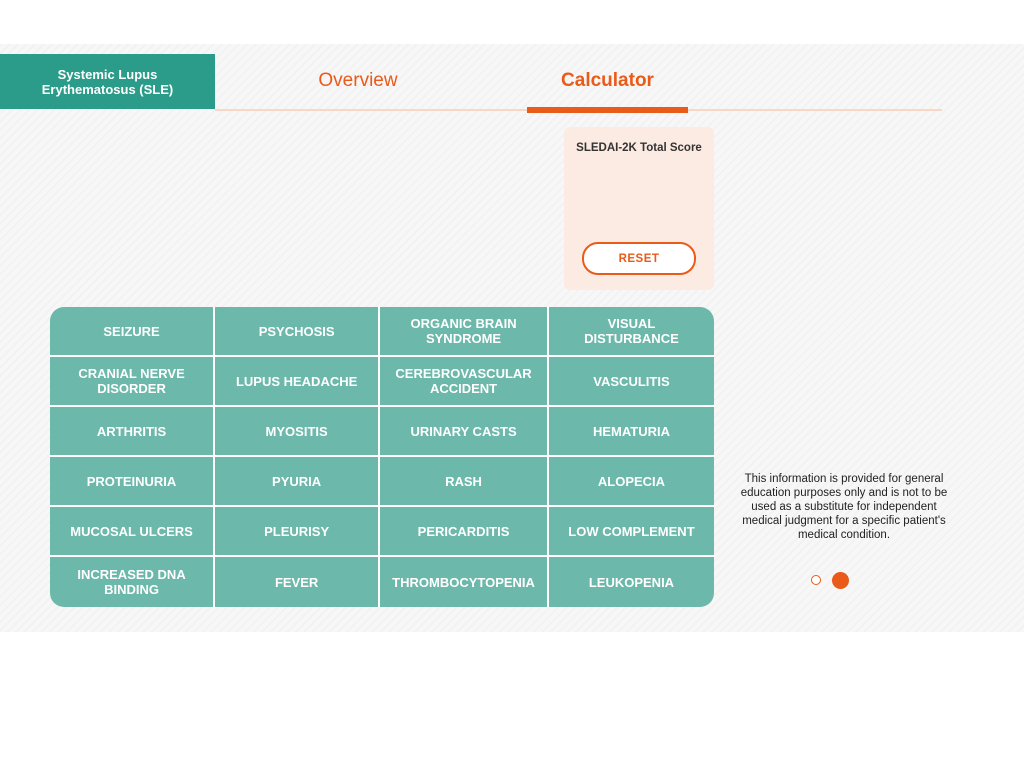 The width and height of the screenshot is (1024, 768). I want to click on criterion-button: URINARY CASTS, so click(464, 432).